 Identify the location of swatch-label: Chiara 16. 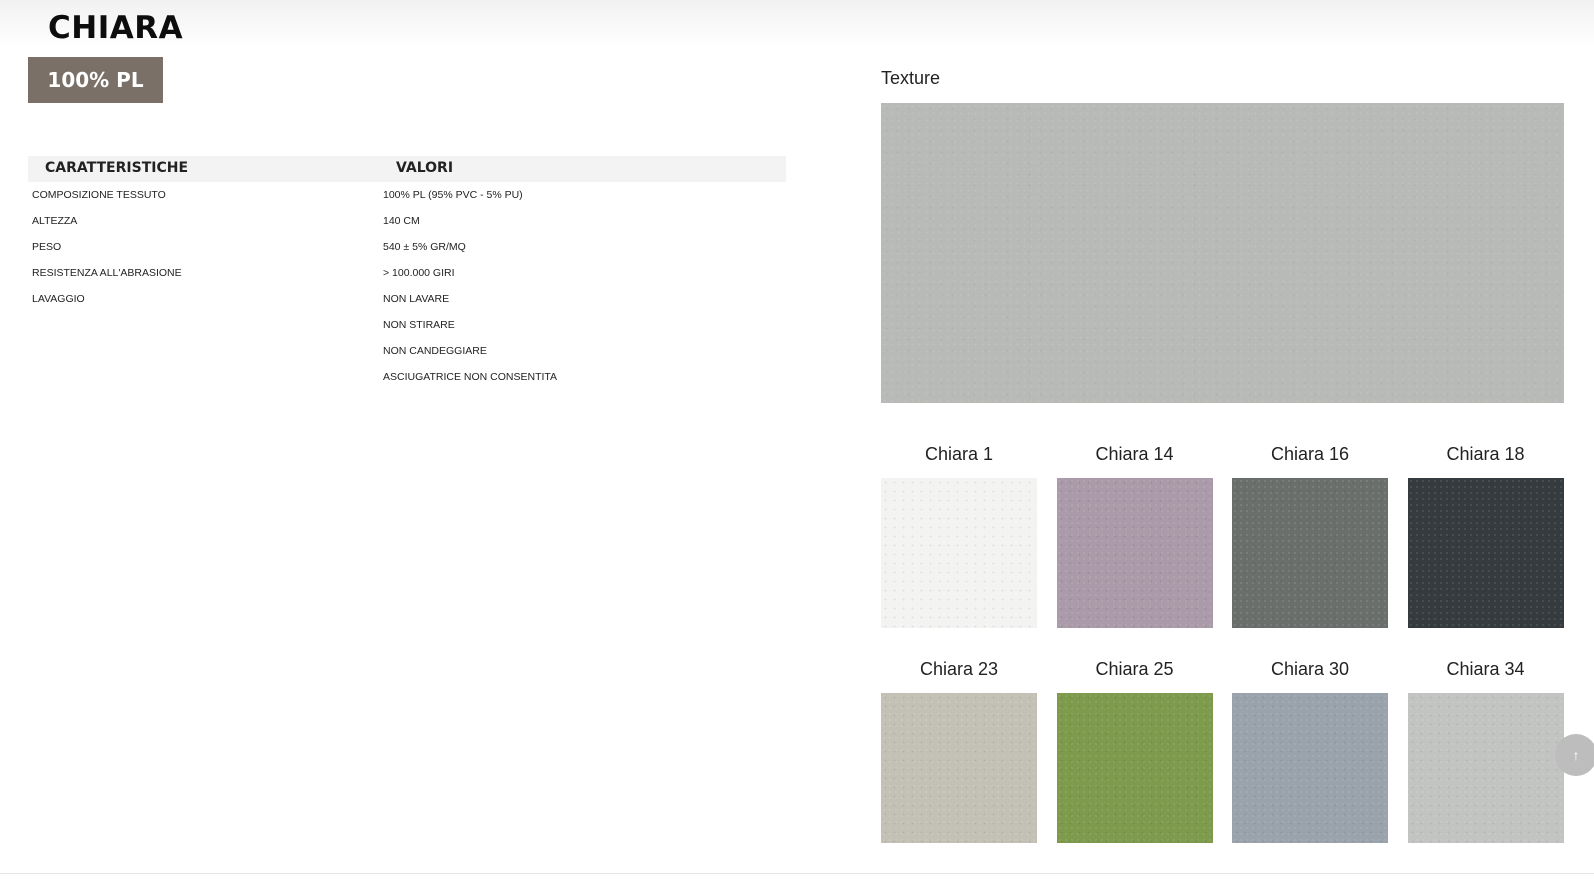
(1310, 454).